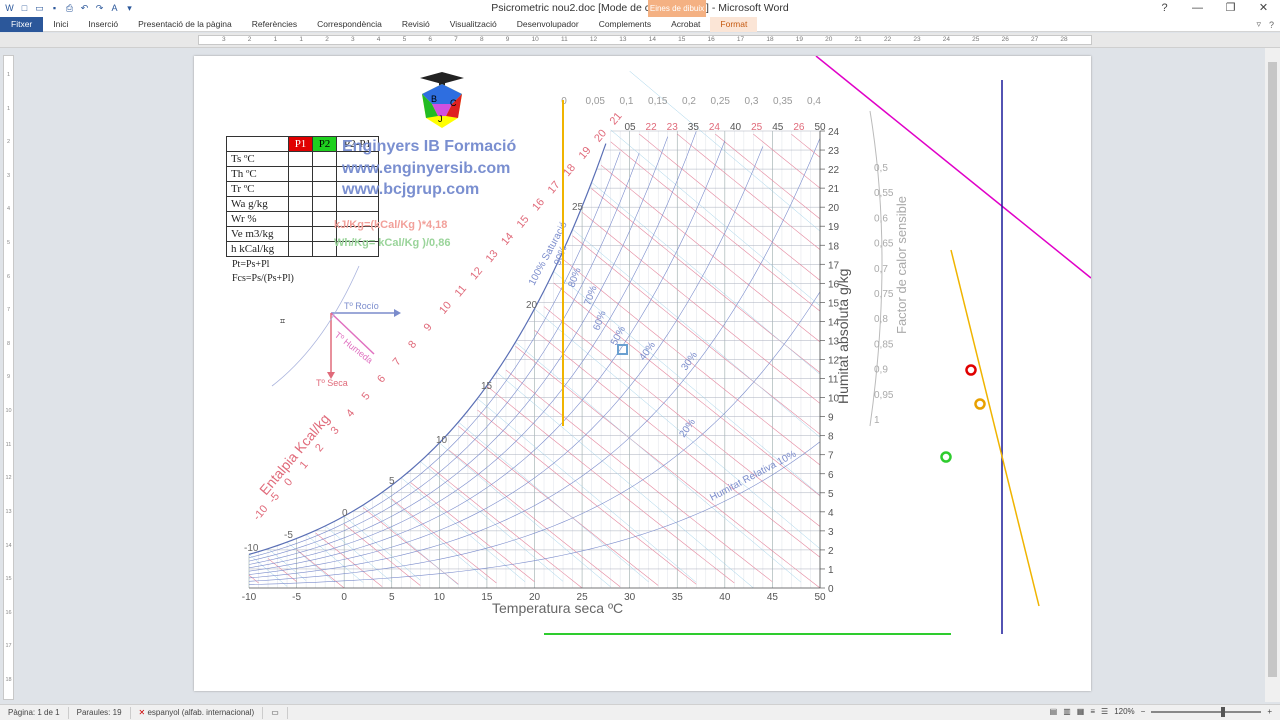  I want to click on enthalpy-tick-label: 4, so click(350, 413).